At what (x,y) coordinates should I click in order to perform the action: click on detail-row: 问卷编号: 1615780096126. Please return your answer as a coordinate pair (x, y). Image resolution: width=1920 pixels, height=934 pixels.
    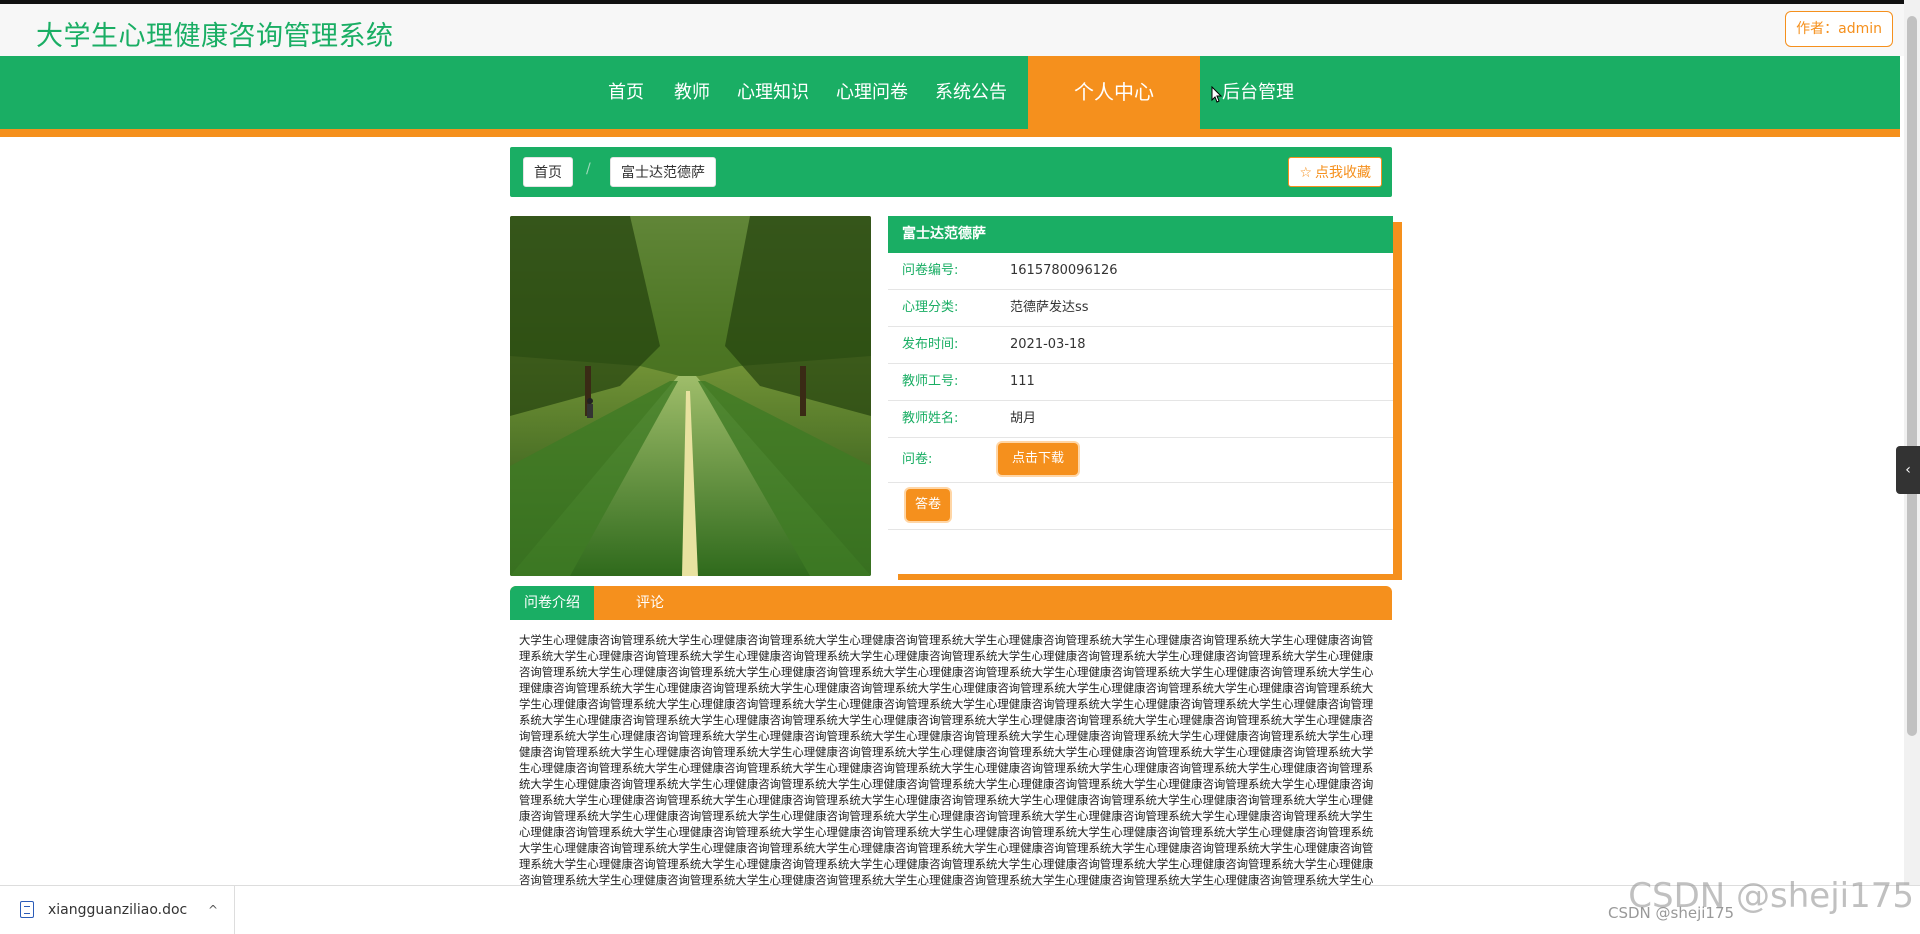
    Looking at the image, I should click on (1140, 271).